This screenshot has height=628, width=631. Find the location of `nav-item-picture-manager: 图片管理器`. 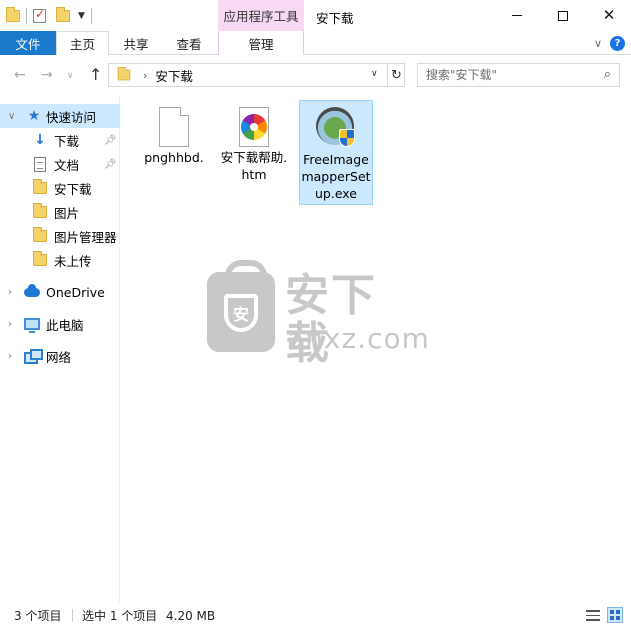

nav-item-picture-manager: 图片管理器 is located at coordinates (60, 236).